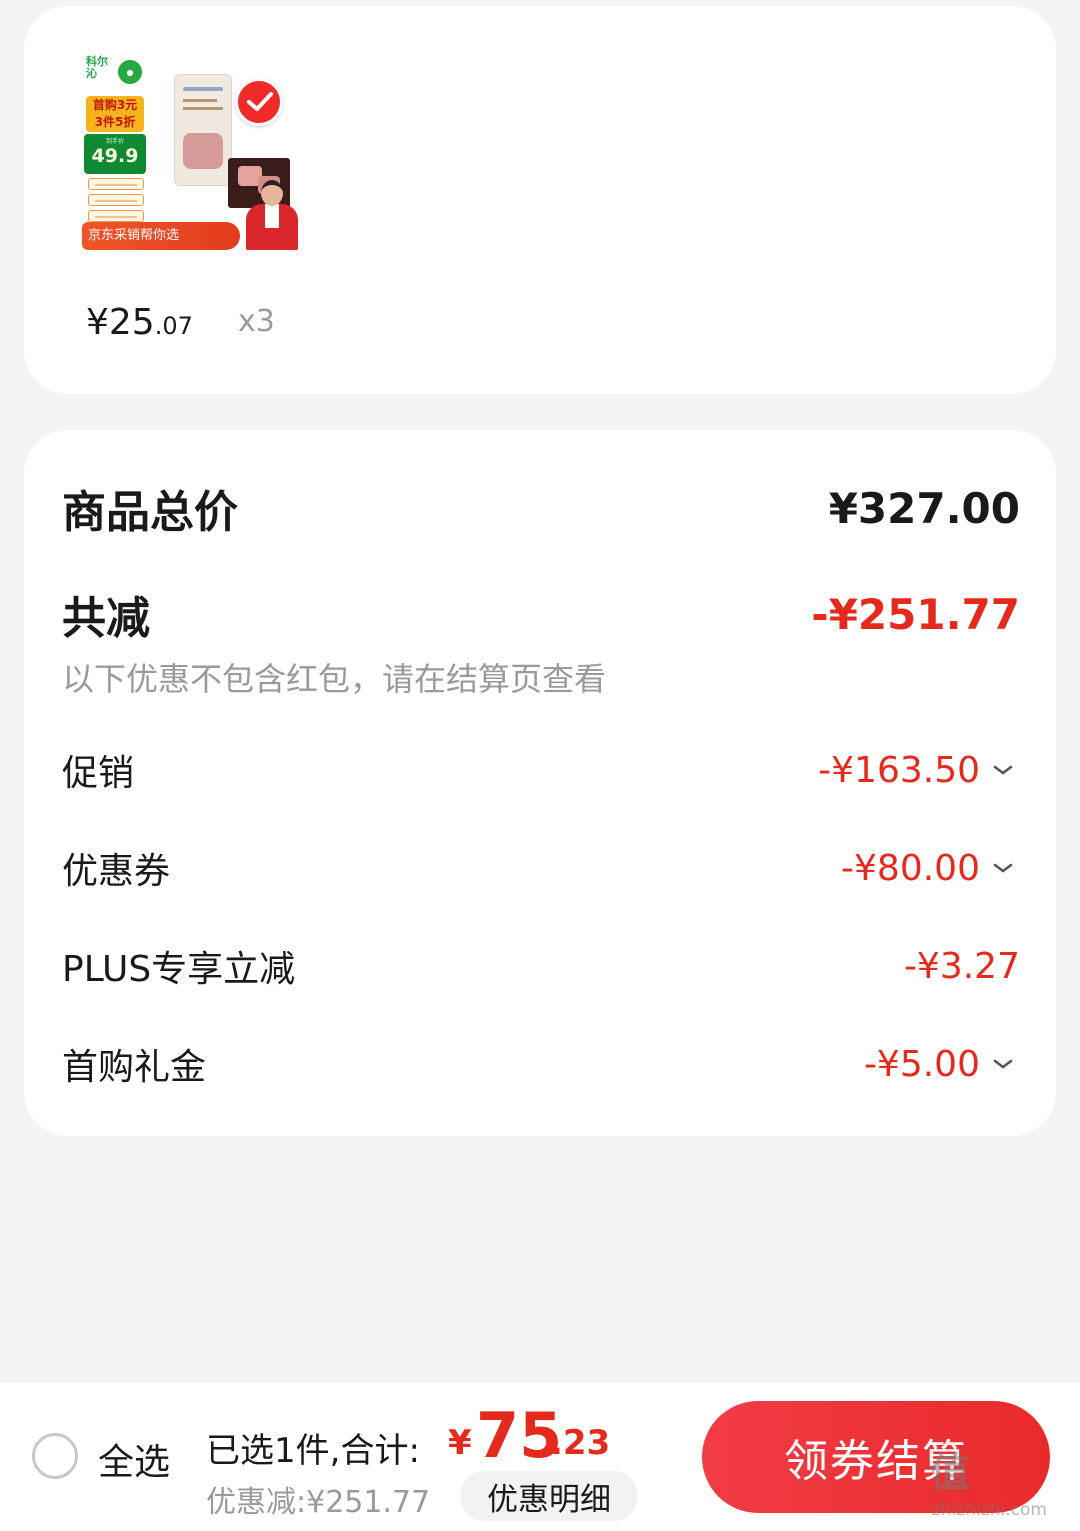 The image size is (1080, 1531). I want to click on discount-item-value: -¥163.50, so click(899, 770).